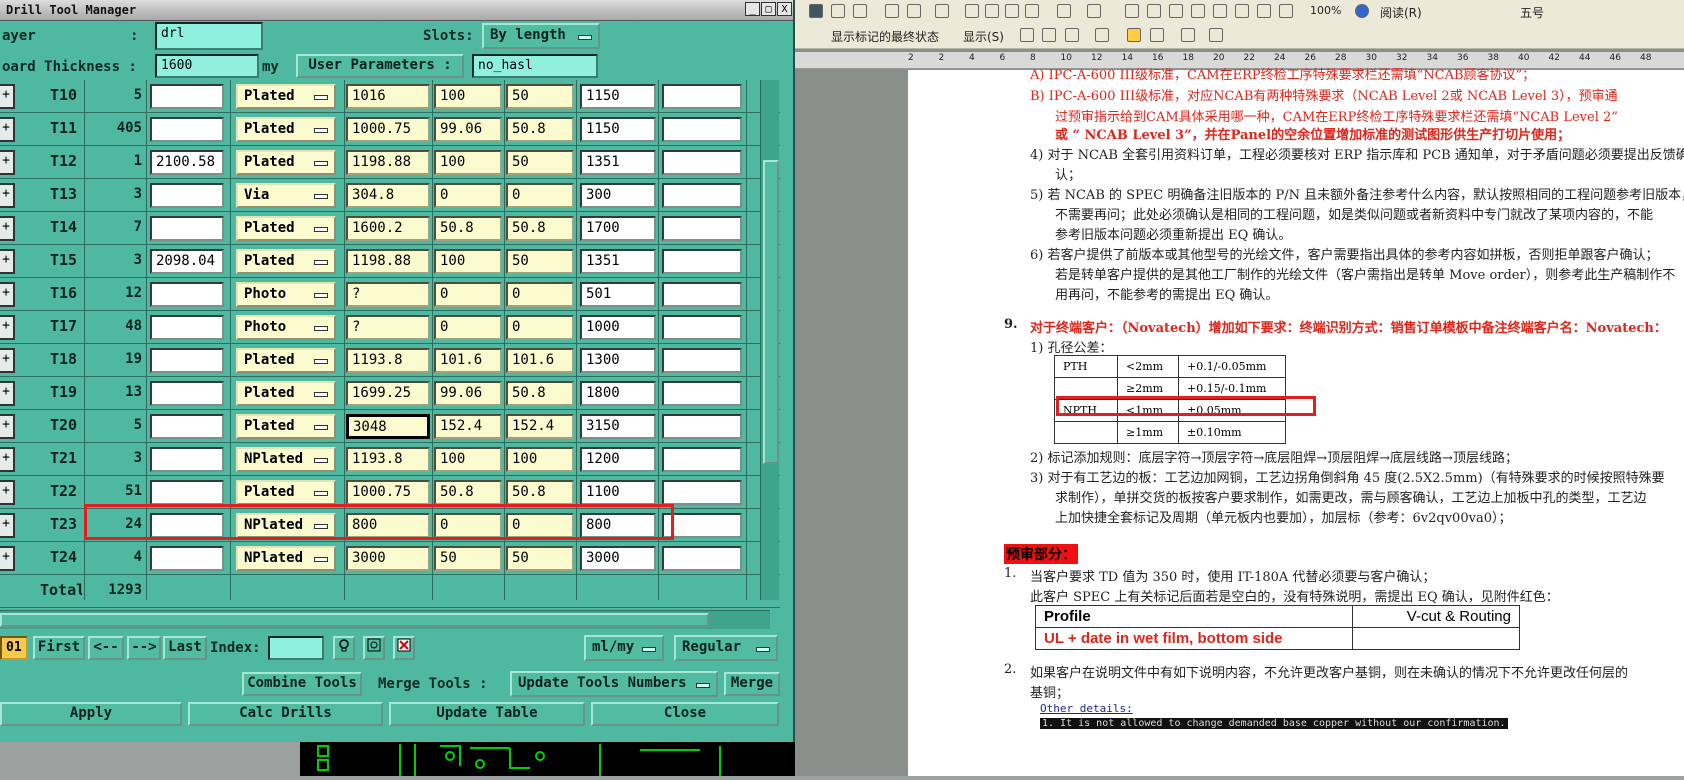 The height and width of the screenshot is (780, 1684). I want to click on tool-field-c8: 1150, so click(618, 96).